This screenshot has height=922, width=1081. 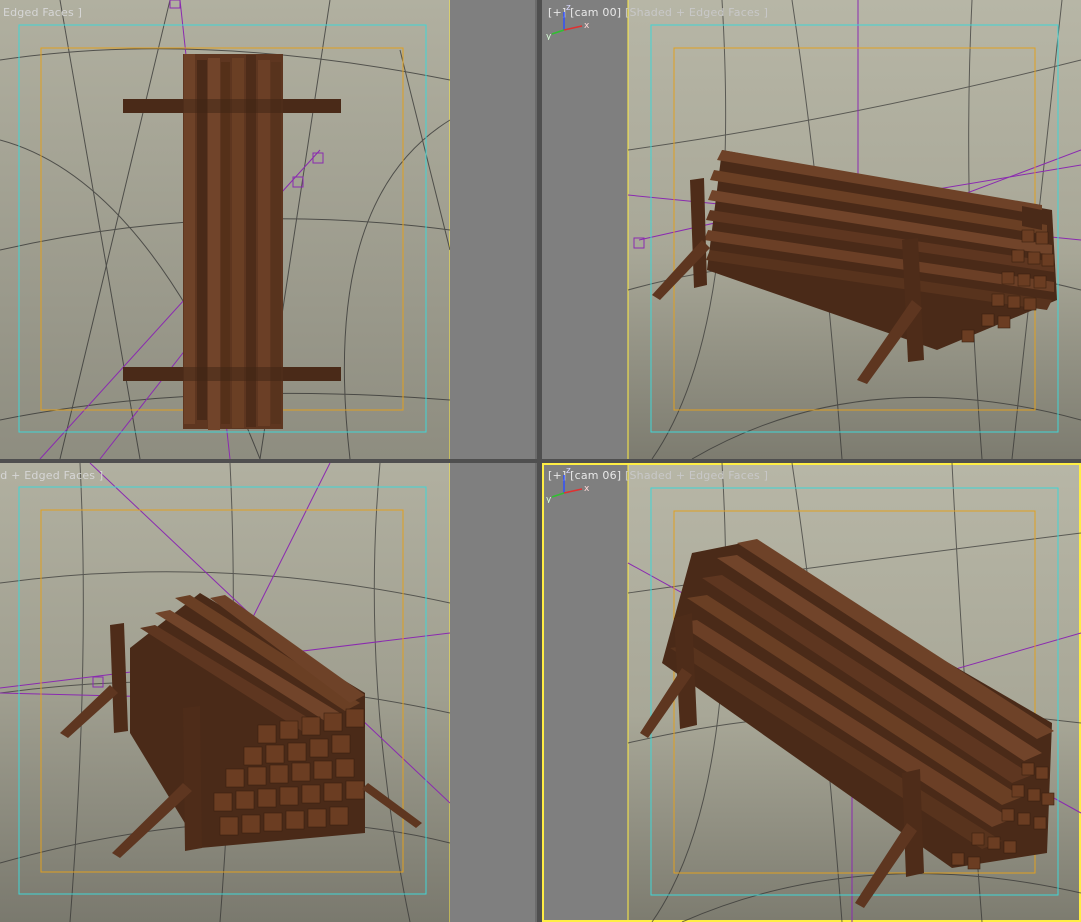 I want to click on viewport-label: ed + Edged Faces ], so click(x=41, y=12).